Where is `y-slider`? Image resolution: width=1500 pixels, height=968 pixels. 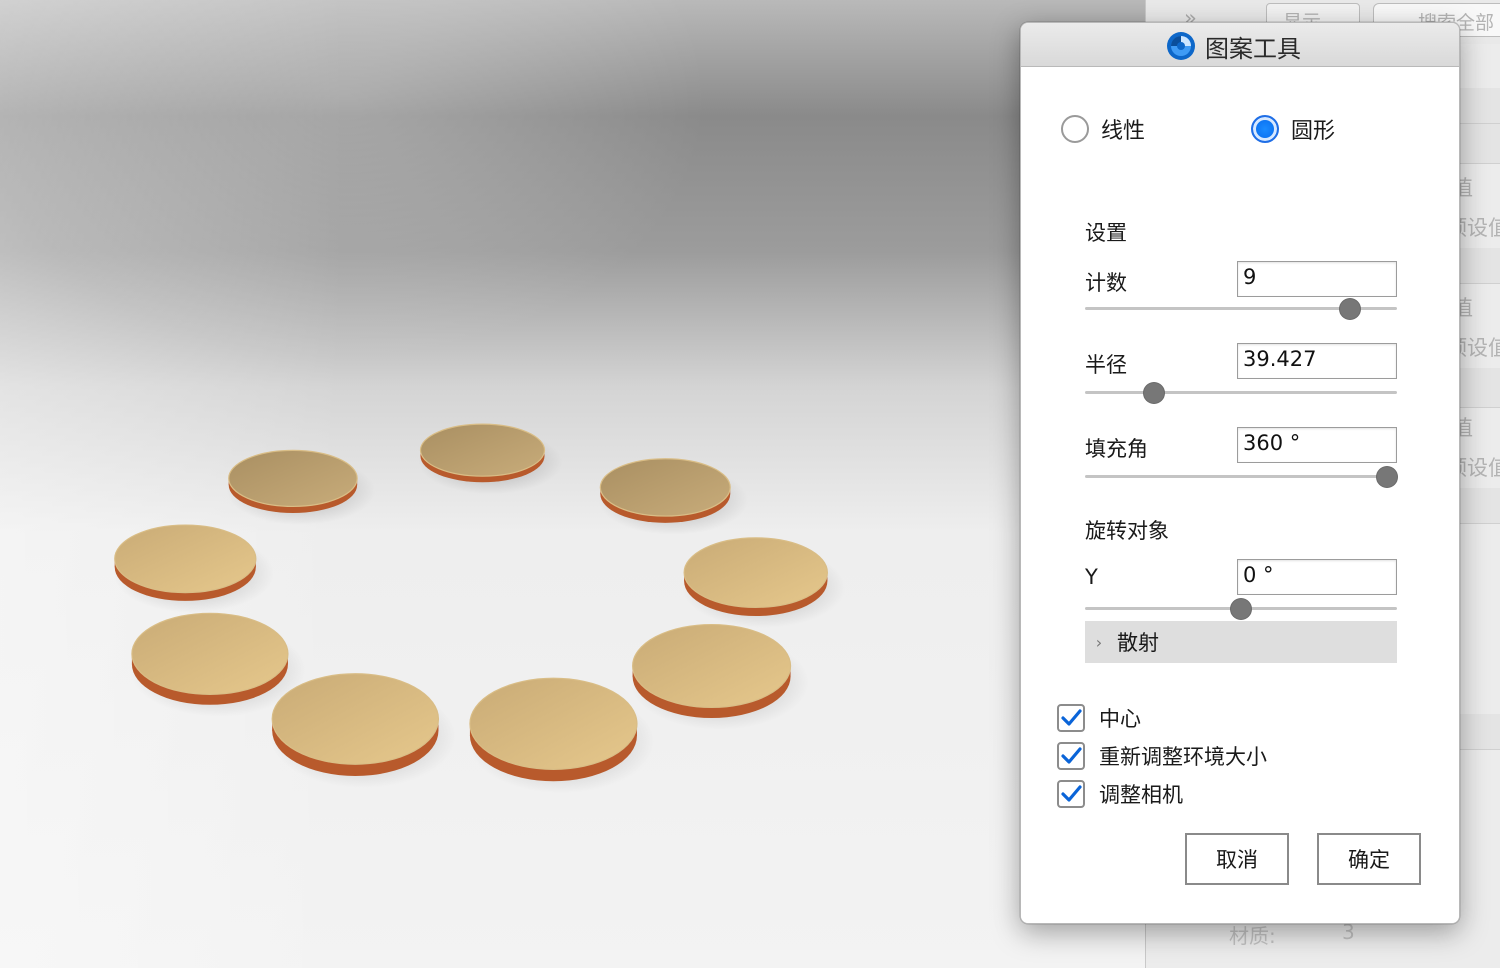 y-slider is located at coordinates (1241, 609).